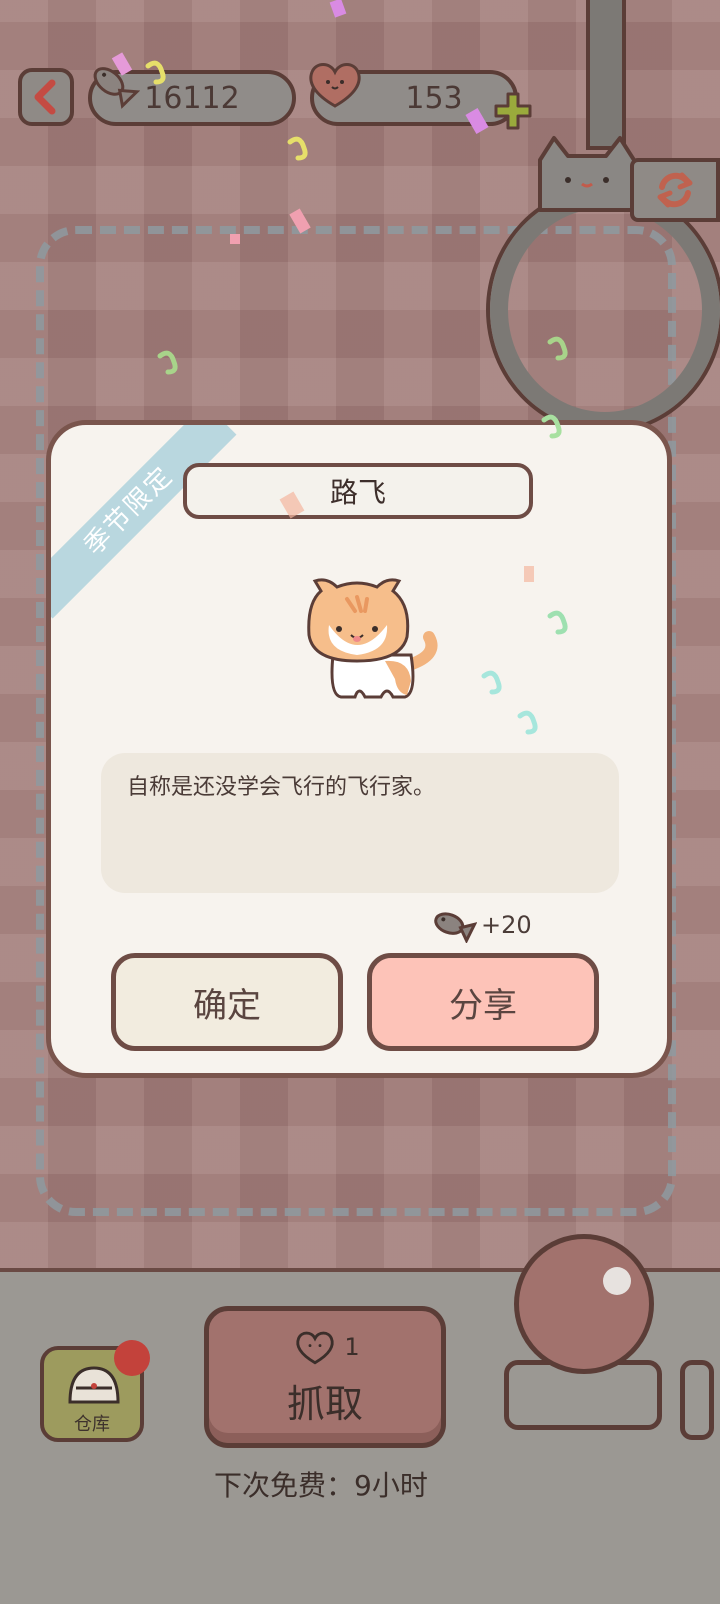 Image resolution: width=720 pixels, height=1604 pixels. What do you see at coordinates (584, 1304) in the screenshot?
I see `joystick` at bounding box center [584, 1304].